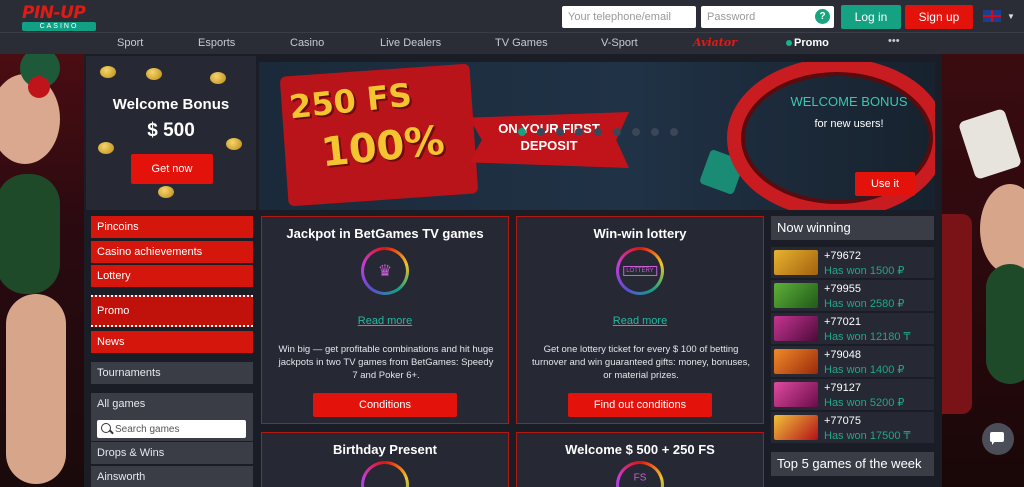 Image resolution: width=1024 pixels, height=487 pixels. Describe the element at coordinates (715, 42) in the screenshot. I see `nav-aviator: Aviator` at that location.